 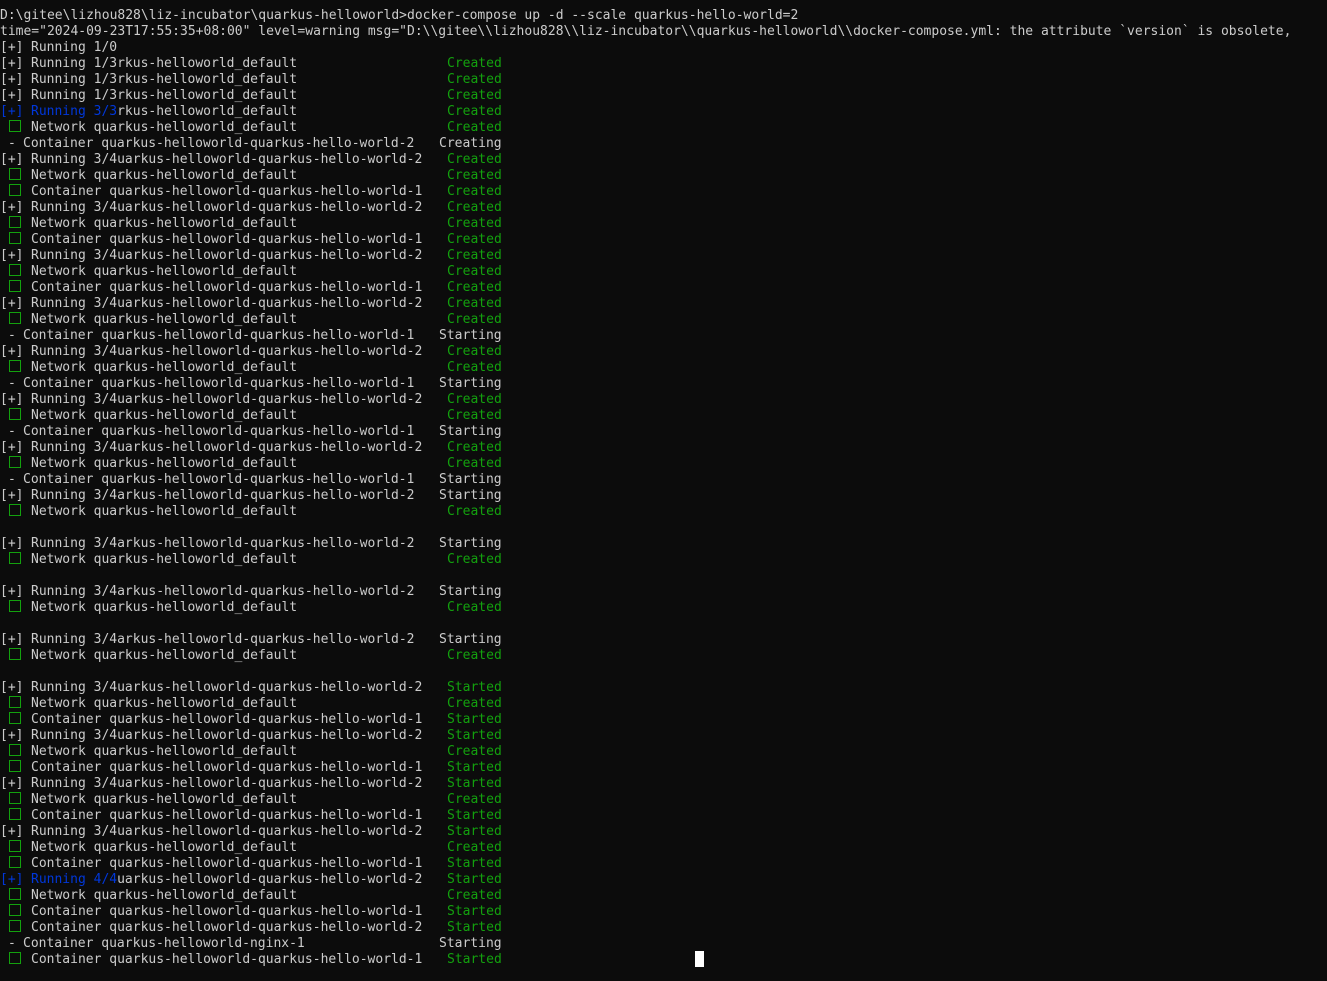 What do you see at coordinates (164, 79) in the screenshot?
I see `line-text: Running 1/3rkus-helloworld_default` at bounding box center [164, 79].